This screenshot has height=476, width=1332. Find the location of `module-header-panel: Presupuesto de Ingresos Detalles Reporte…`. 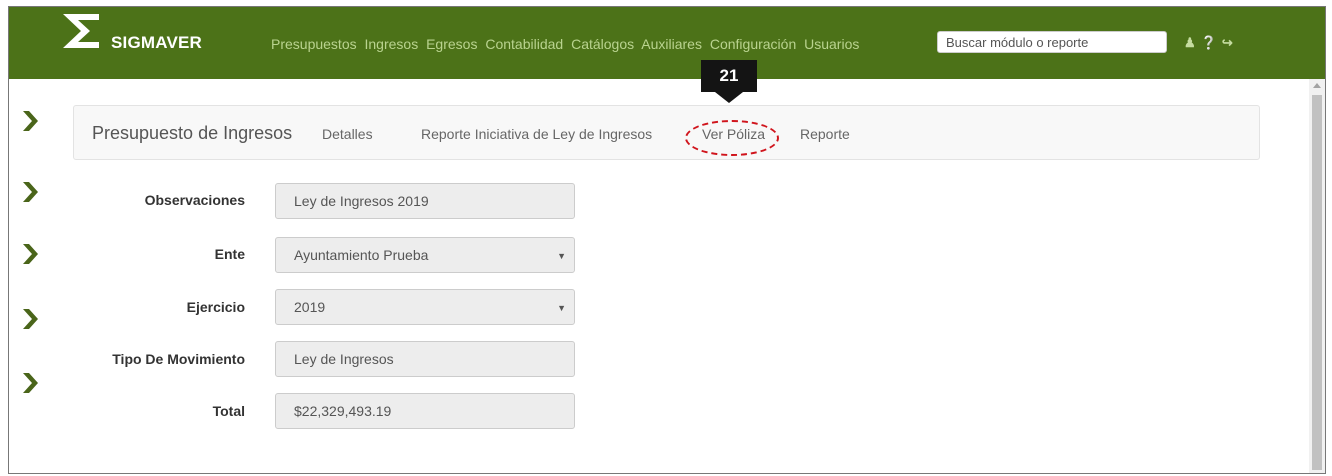

module-header-panel: Presupuesto de Ingresos Detalles Reporte… is located at coordinates (666, 132).